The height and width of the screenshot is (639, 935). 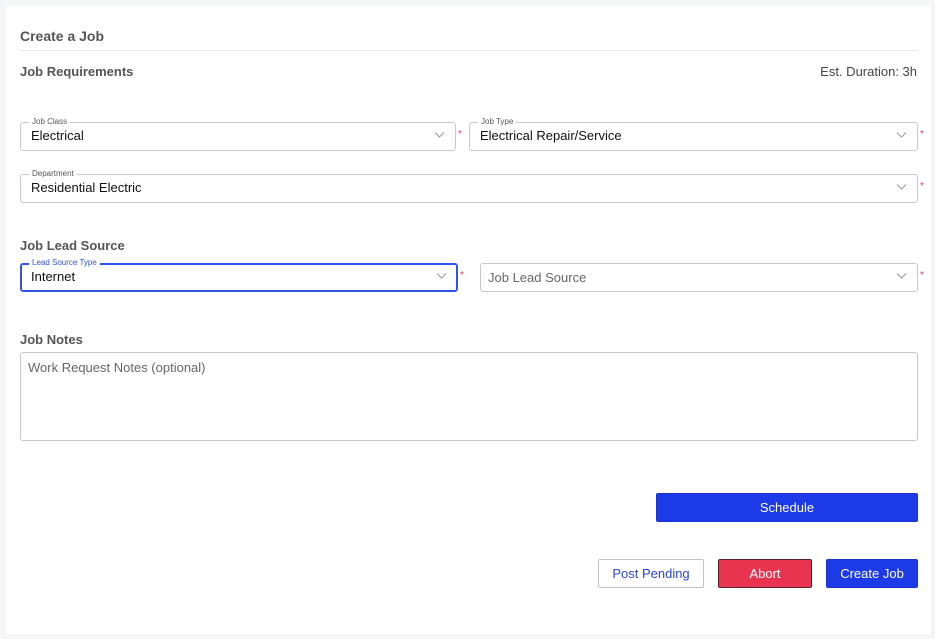 I want to click on job-notes-placeholder: Work Request Notes (optional), so click(x=117, y=367).